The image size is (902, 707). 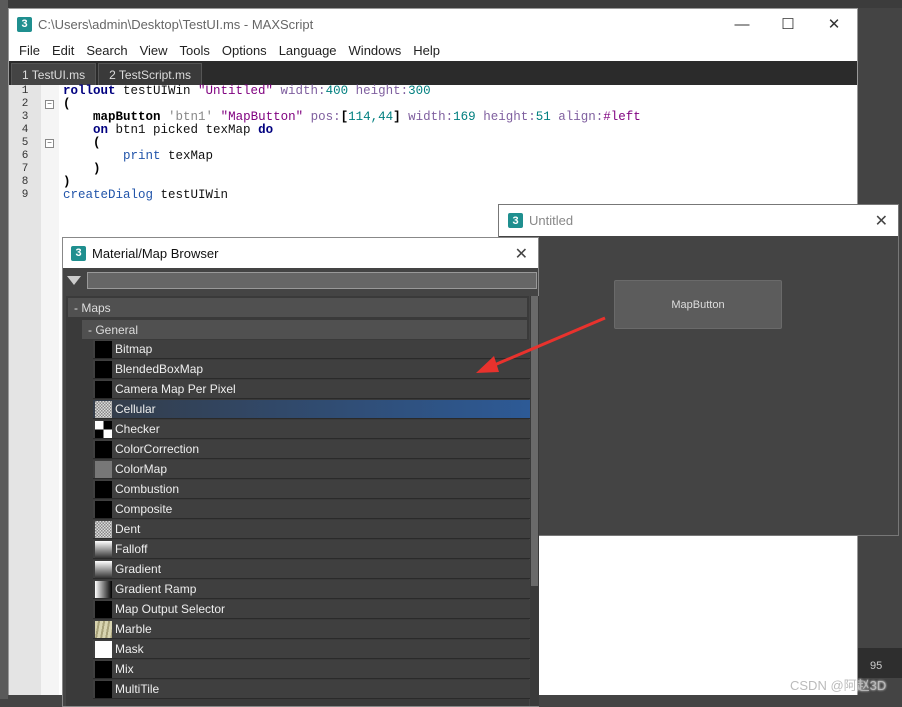 What do you see at coordinates (487, 364) in the screenshot?
I see `arrow-head` at bounding box center [487, 364].